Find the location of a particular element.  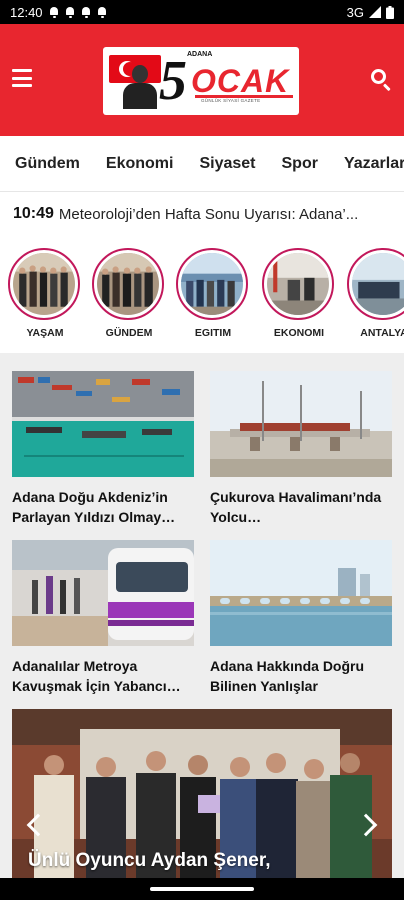

logo-number: 5 is located at coordinates (173, 81).